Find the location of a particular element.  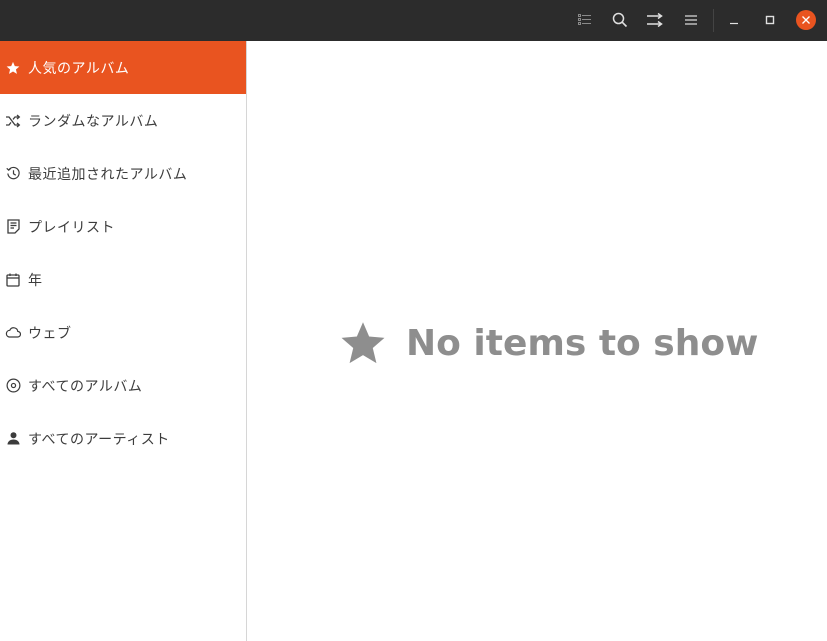

maximize-button is located at coordinates (770, 20).